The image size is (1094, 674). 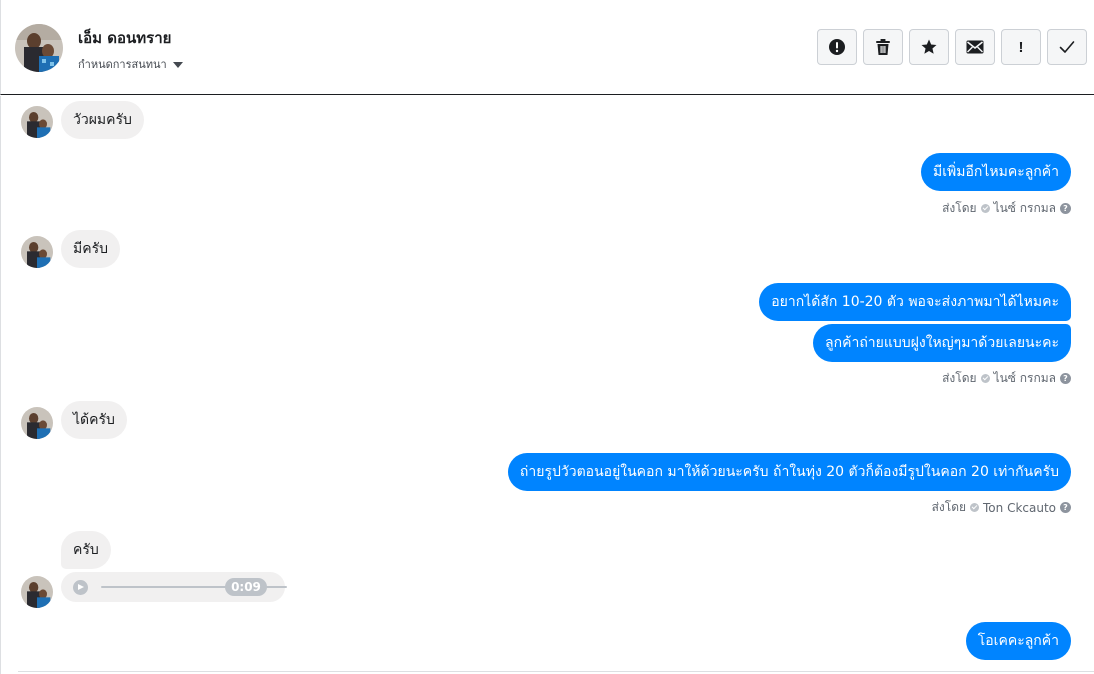 I want to click on delete-button, so click(x=883, y=47).